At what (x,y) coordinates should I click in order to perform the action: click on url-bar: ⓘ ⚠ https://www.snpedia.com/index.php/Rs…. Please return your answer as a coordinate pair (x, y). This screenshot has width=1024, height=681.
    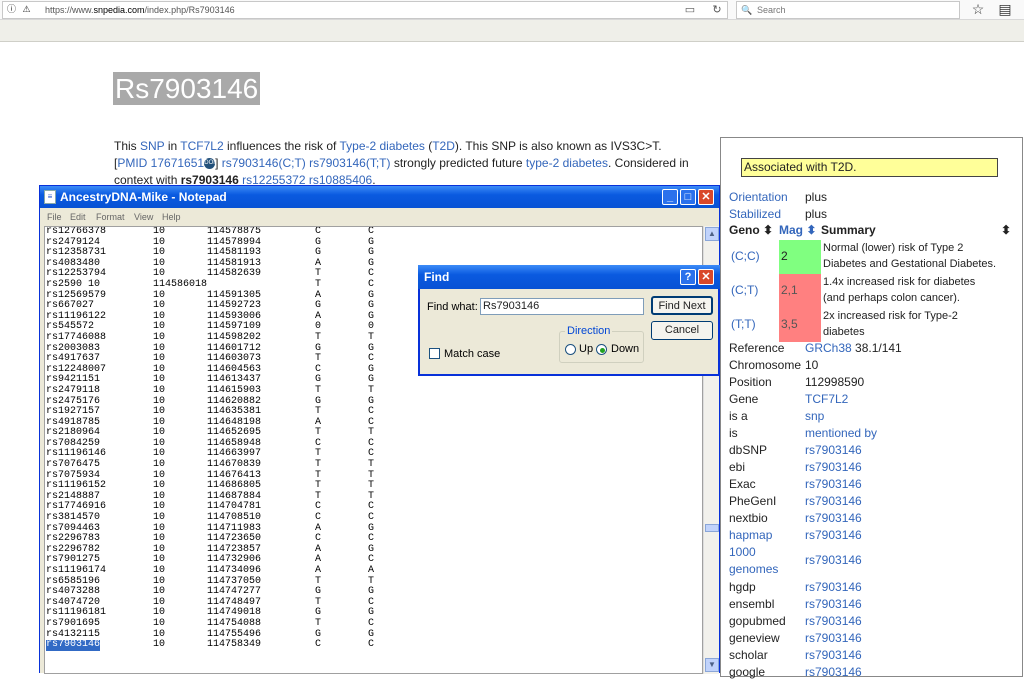
    Looking at the image, I should click on (365, 10).